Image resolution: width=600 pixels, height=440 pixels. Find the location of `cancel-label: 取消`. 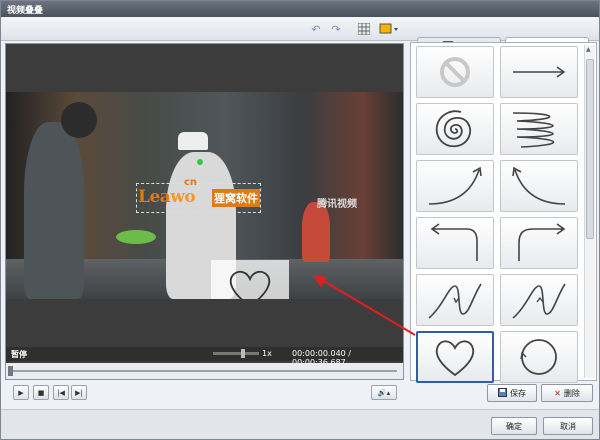

cancel-label: 取消 is located at coordinates (568, 426).